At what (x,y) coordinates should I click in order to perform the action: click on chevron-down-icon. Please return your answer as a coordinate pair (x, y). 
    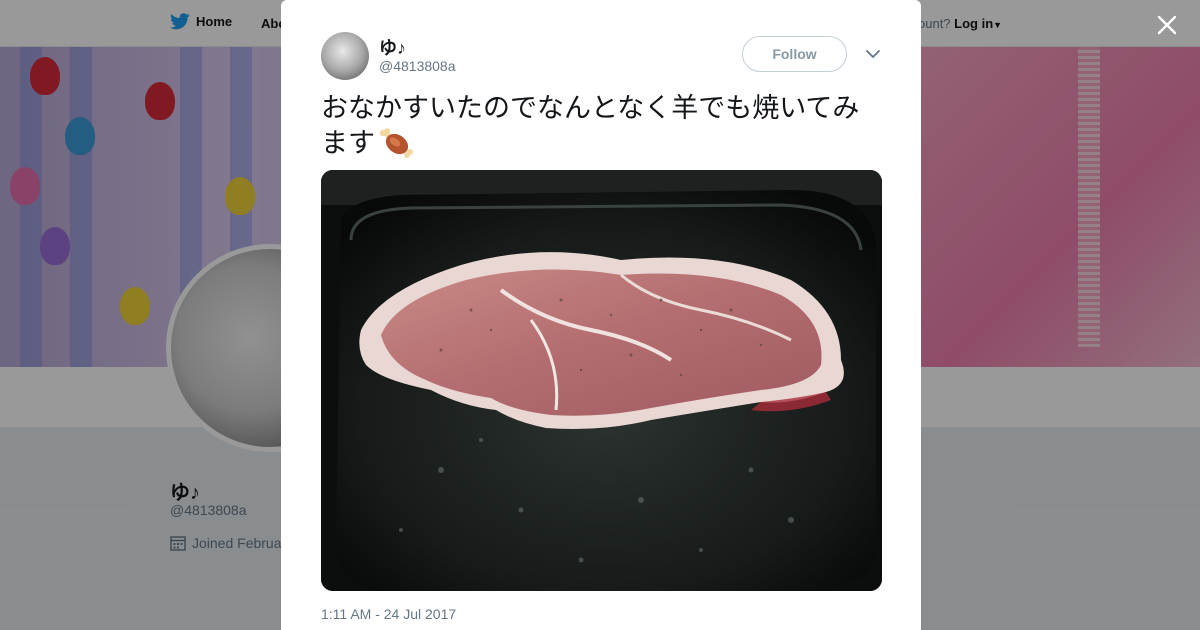
    Looking at the image, I should click on (873, 54).